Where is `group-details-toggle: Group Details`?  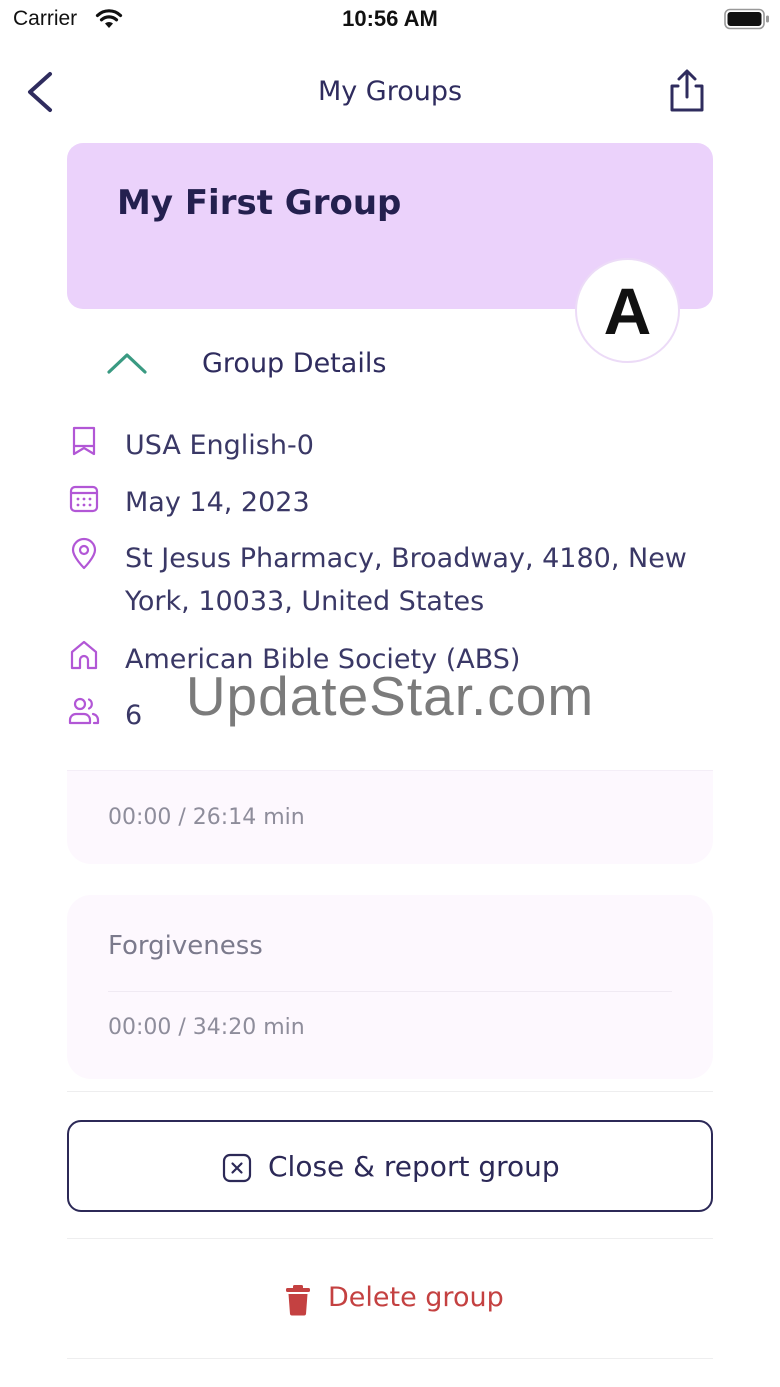
group-details-toggle: Group Details is located at coordinates (310, 364).